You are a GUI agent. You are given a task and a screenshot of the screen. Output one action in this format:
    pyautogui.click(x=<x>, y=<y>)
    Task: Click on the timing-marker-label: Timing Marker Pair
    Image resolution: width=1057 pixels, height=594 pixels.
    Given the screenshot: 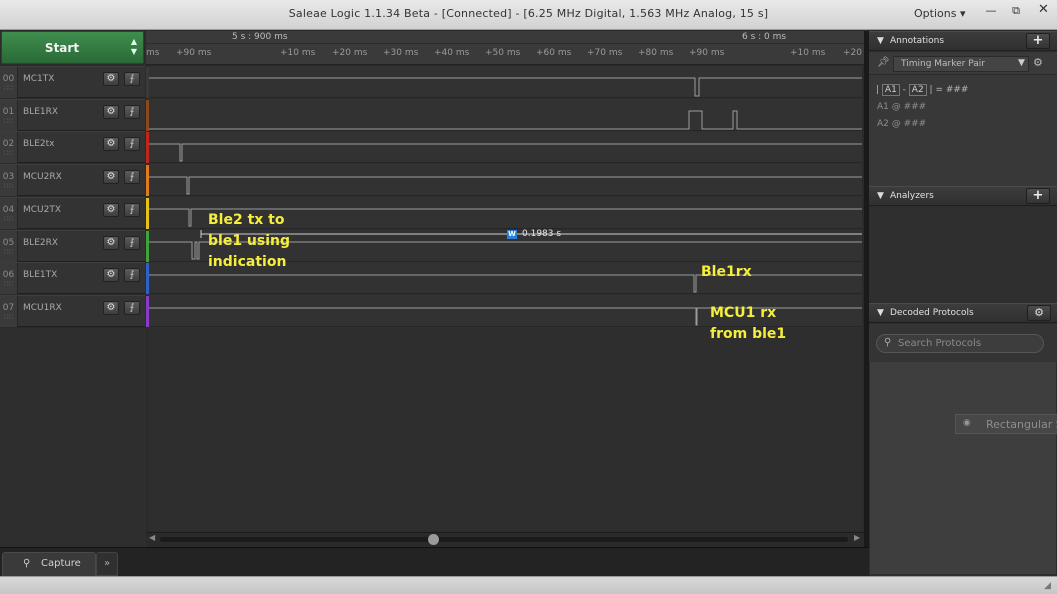 What is the action you would take?
    pyautogui.click(x=943, y=64)
    